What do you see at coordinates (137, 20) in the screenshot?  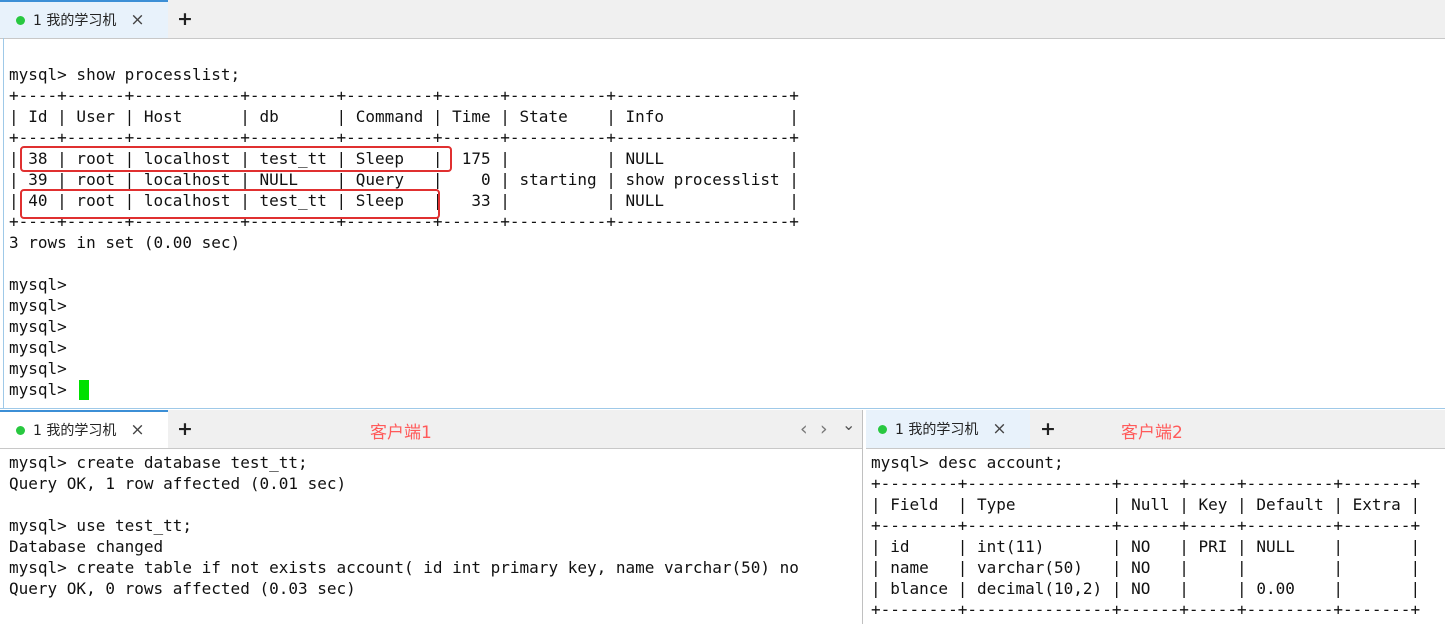 I see `top-tab-close-icon: ×` at bounding box center [137, 20].